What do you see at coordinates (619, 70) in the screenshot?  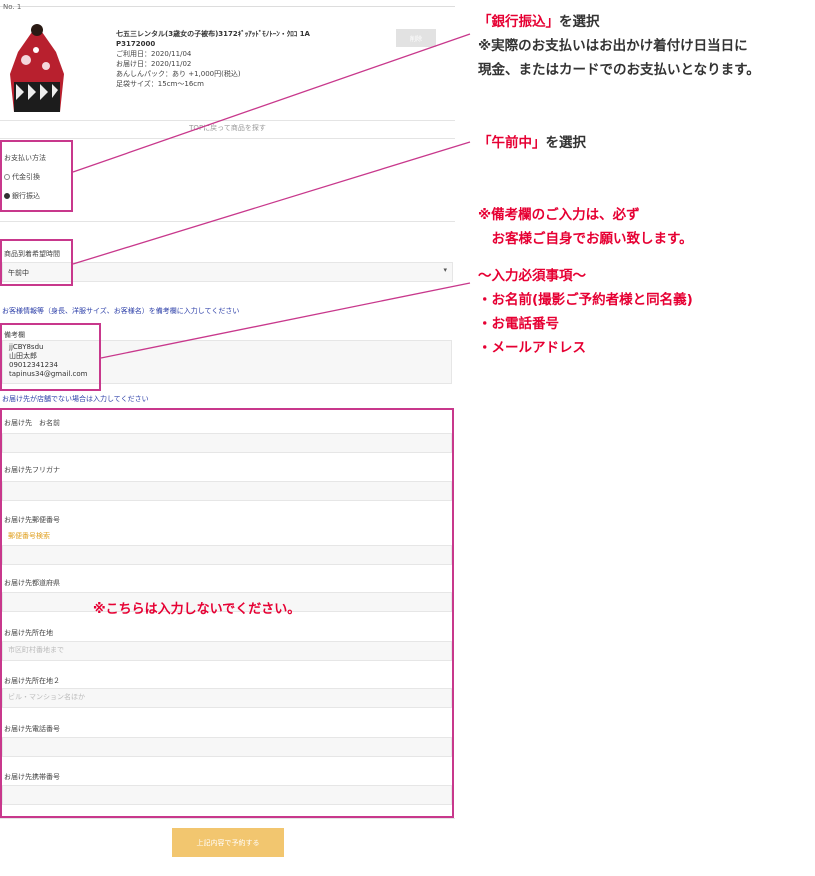 I see `annotation-text: 現金、またはカードでのお支払いとなります。` at bounding box center [619, 70].